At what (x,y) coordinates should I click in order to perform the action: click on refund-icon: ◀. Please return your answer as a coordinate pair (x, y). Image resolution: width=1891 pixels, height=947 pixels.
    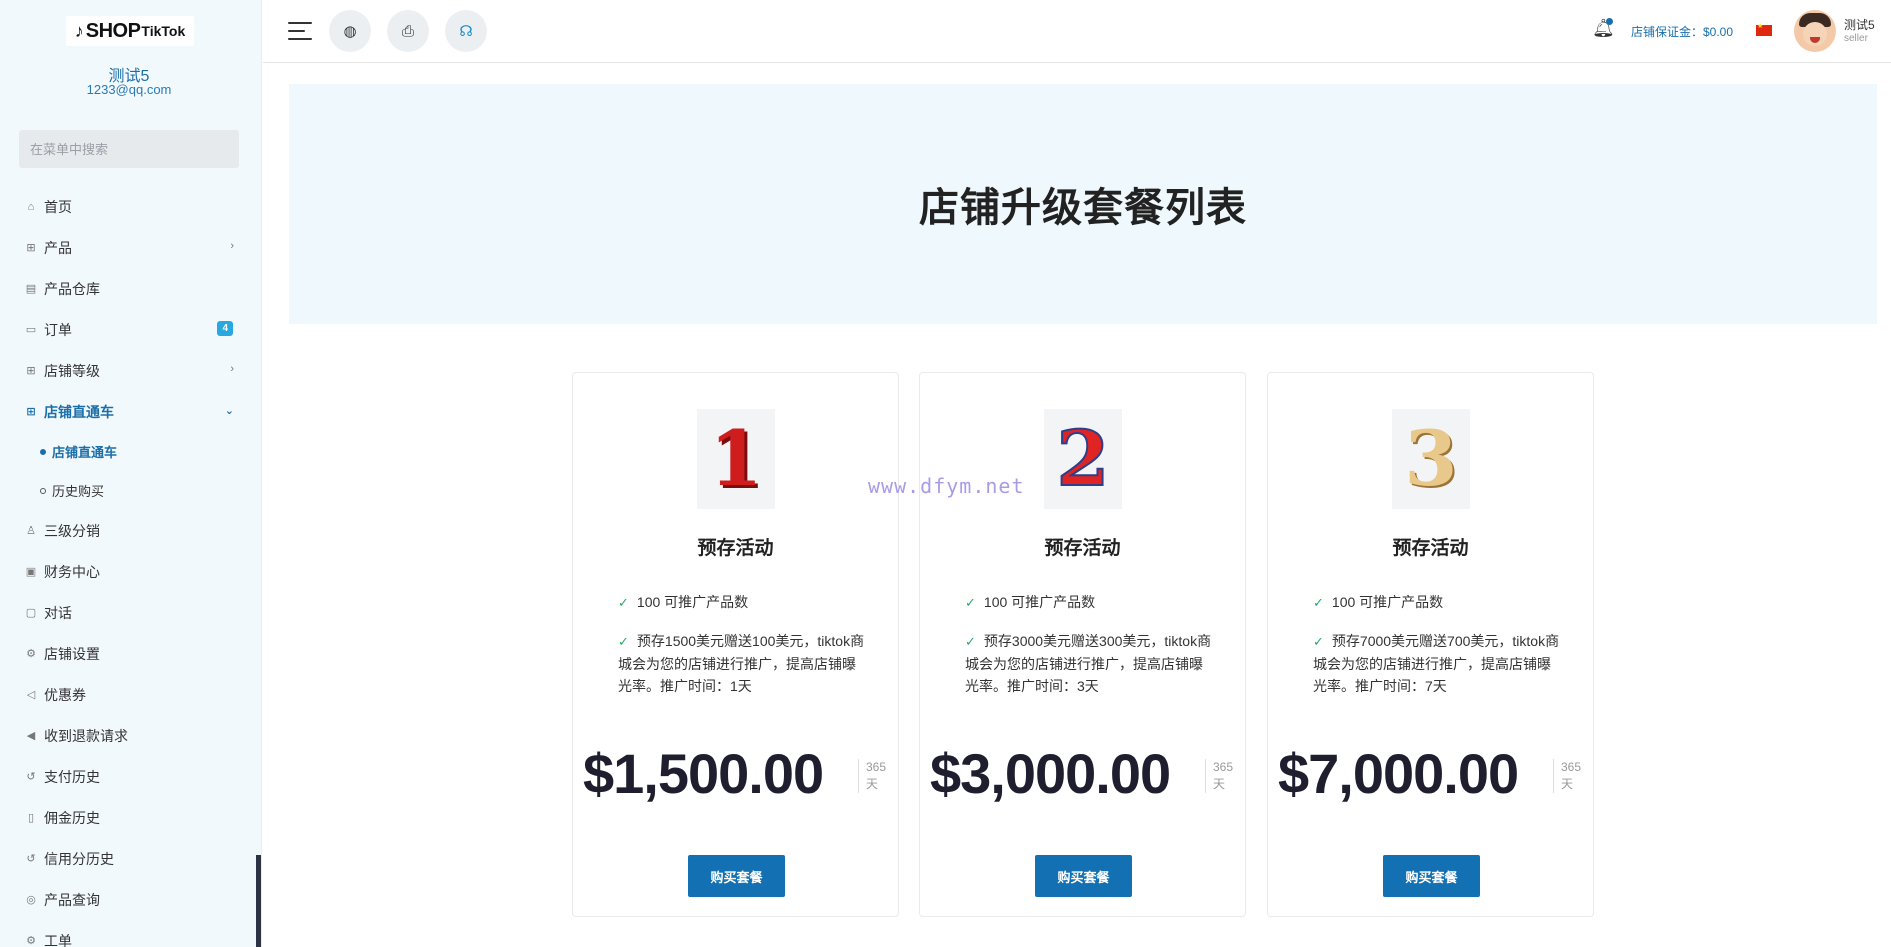
    Looking at the image, I should click on (31, 736).